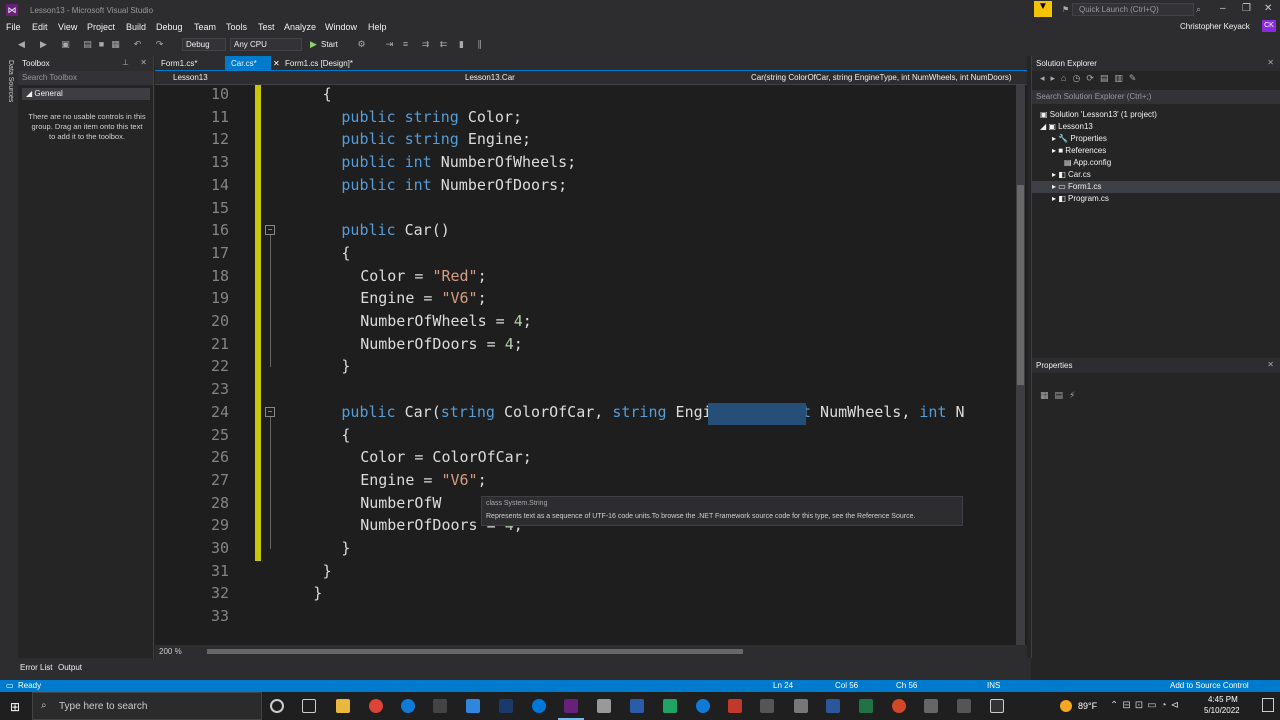  Describe the element at coordinates (377, 27) in the screenshot. I see `menu-help: Help` at that location.